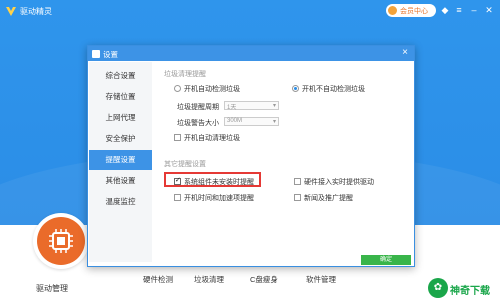  I want to click on news-checkbox: 新闻及推广提醒, so click(323, 198).